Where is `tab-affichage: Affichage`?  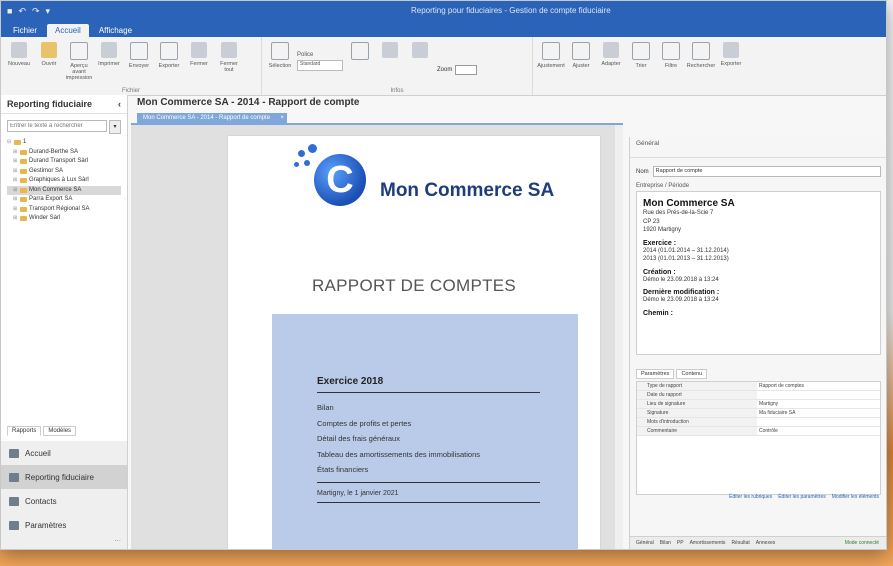 tab-affichage: Affichage is located at coordinates (115, 30).